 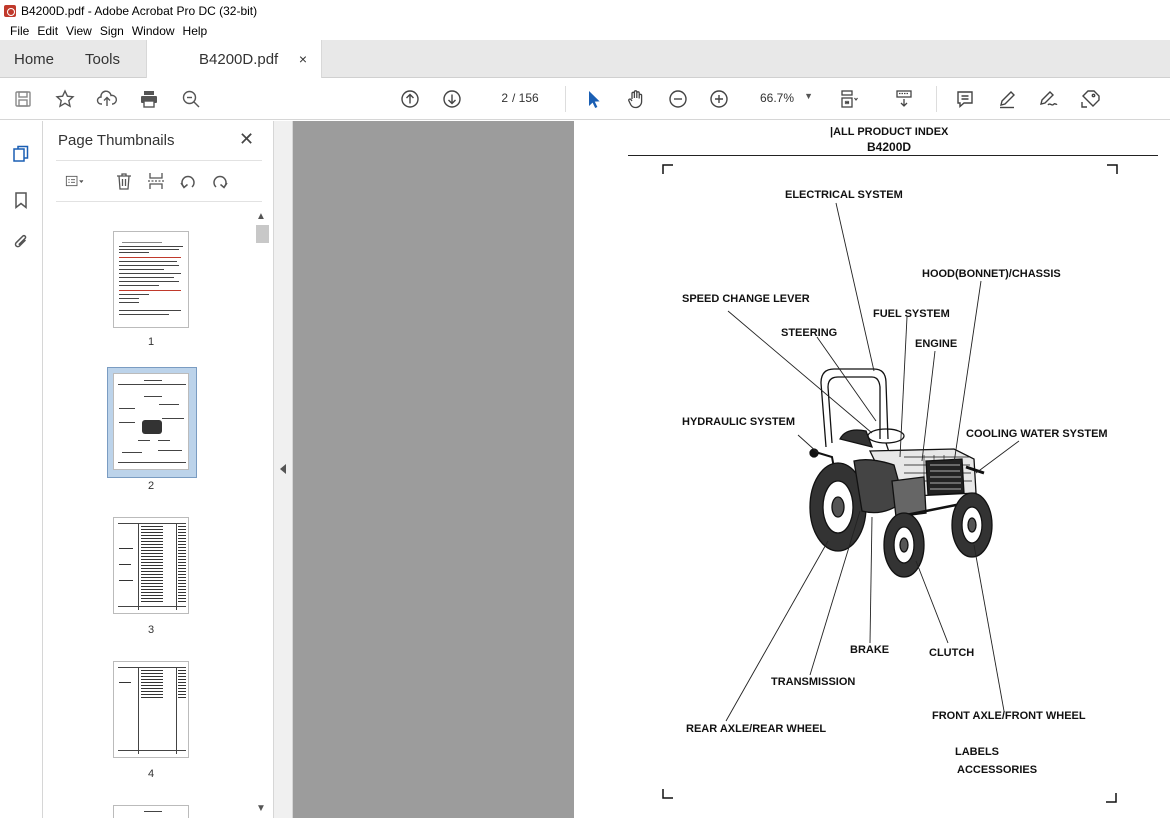 I want to click on acrobat-logo-icon, so click(x=10, y=10).